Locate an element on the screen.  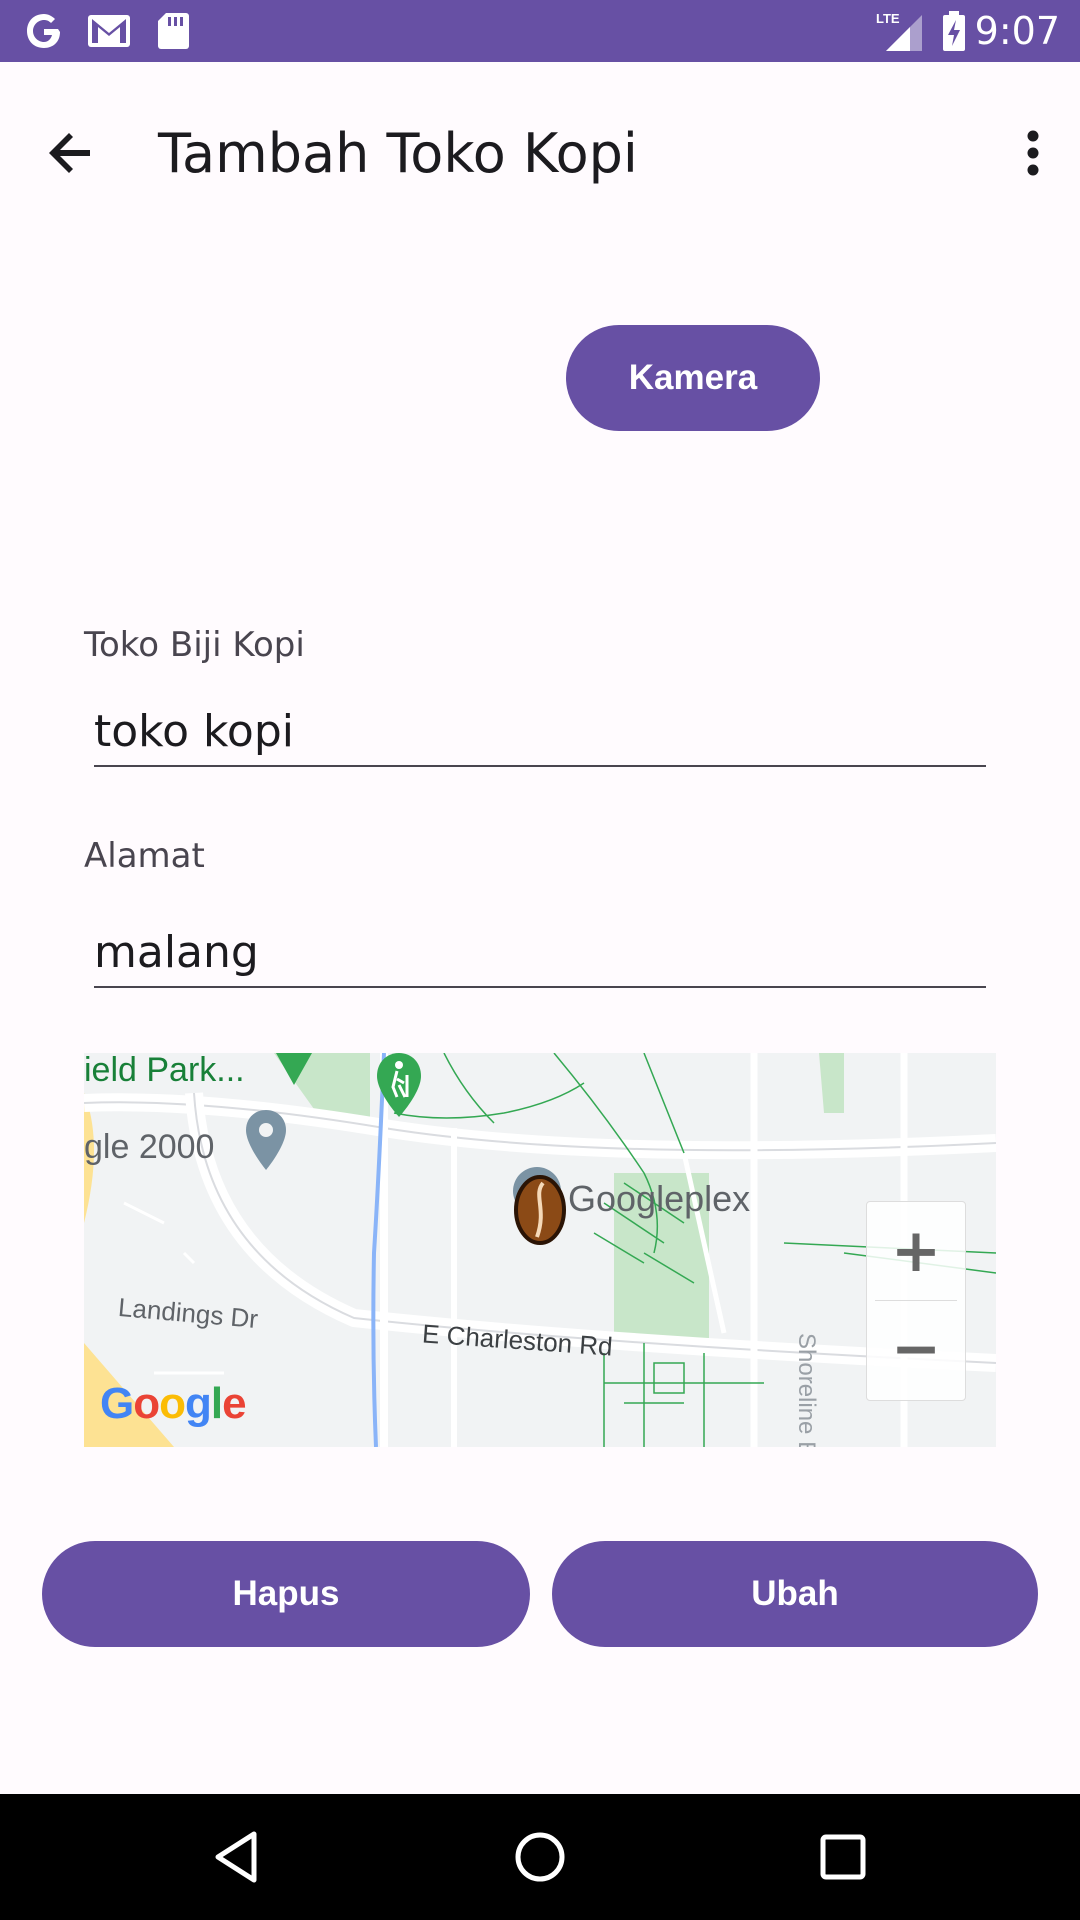
svg-text: LTE is located at coordinates (888, 18).